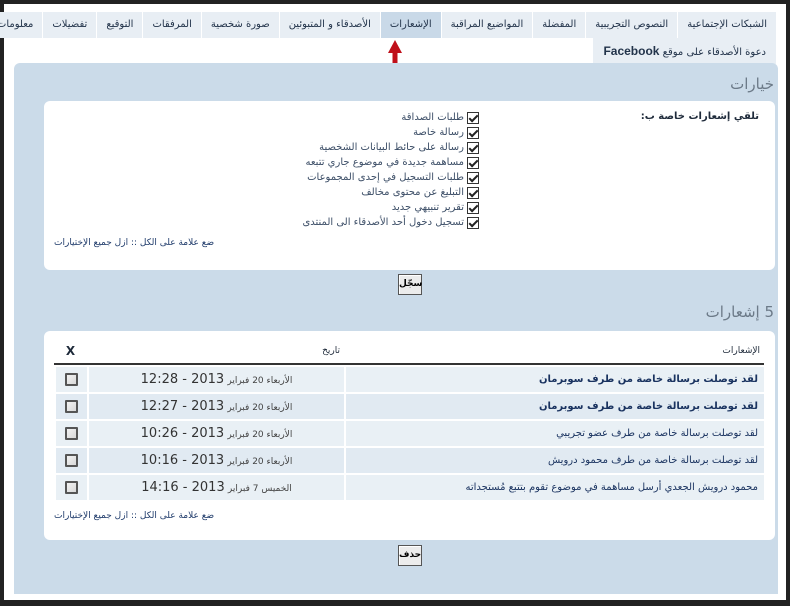  I want to click on column-header-notifications: الإشعارات, so click(554, 353).